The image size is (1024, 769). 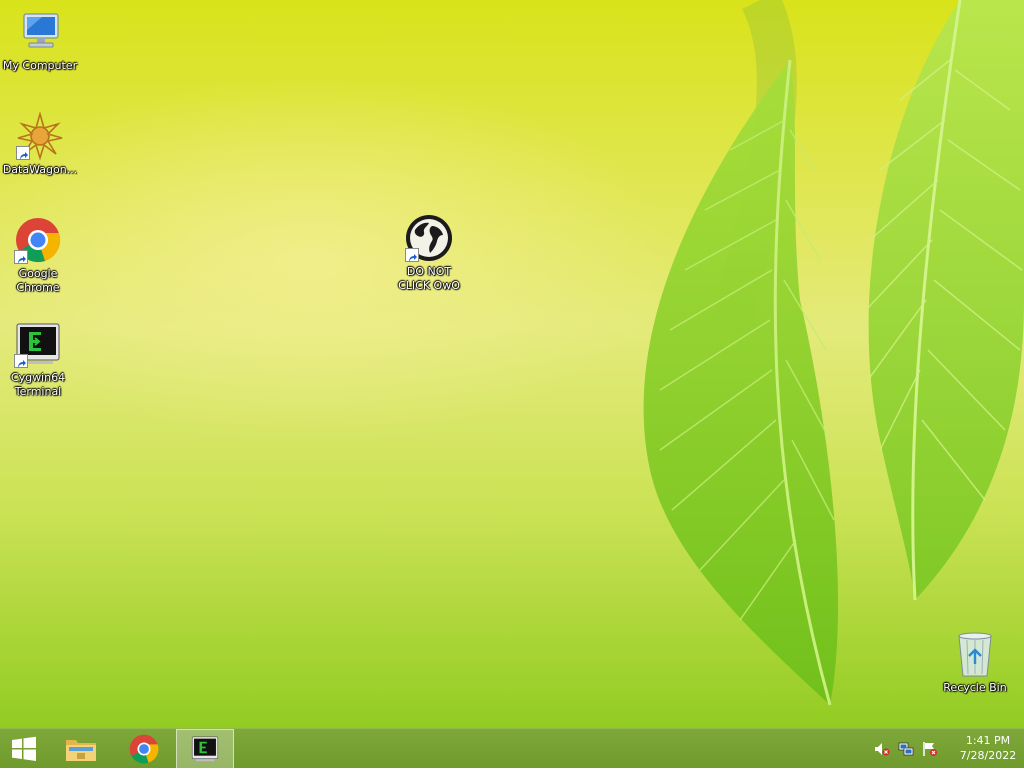 I want to click on icon-label: Cygwin64 Terminal, so click(x=38, y=384).